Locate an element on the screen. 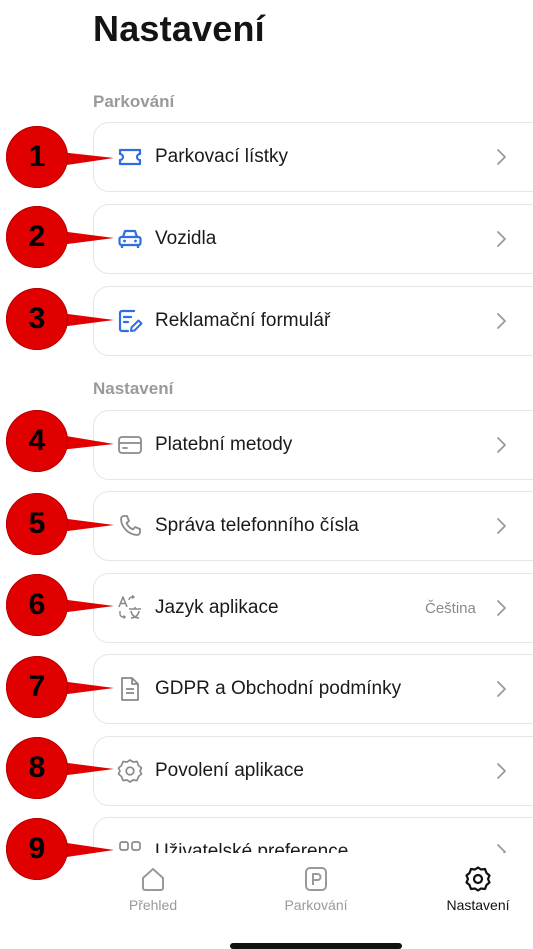 Image resolution: width=533 pixels, height=949 pixels. annotation-badge: 9 is located at coordinates (37, 849).